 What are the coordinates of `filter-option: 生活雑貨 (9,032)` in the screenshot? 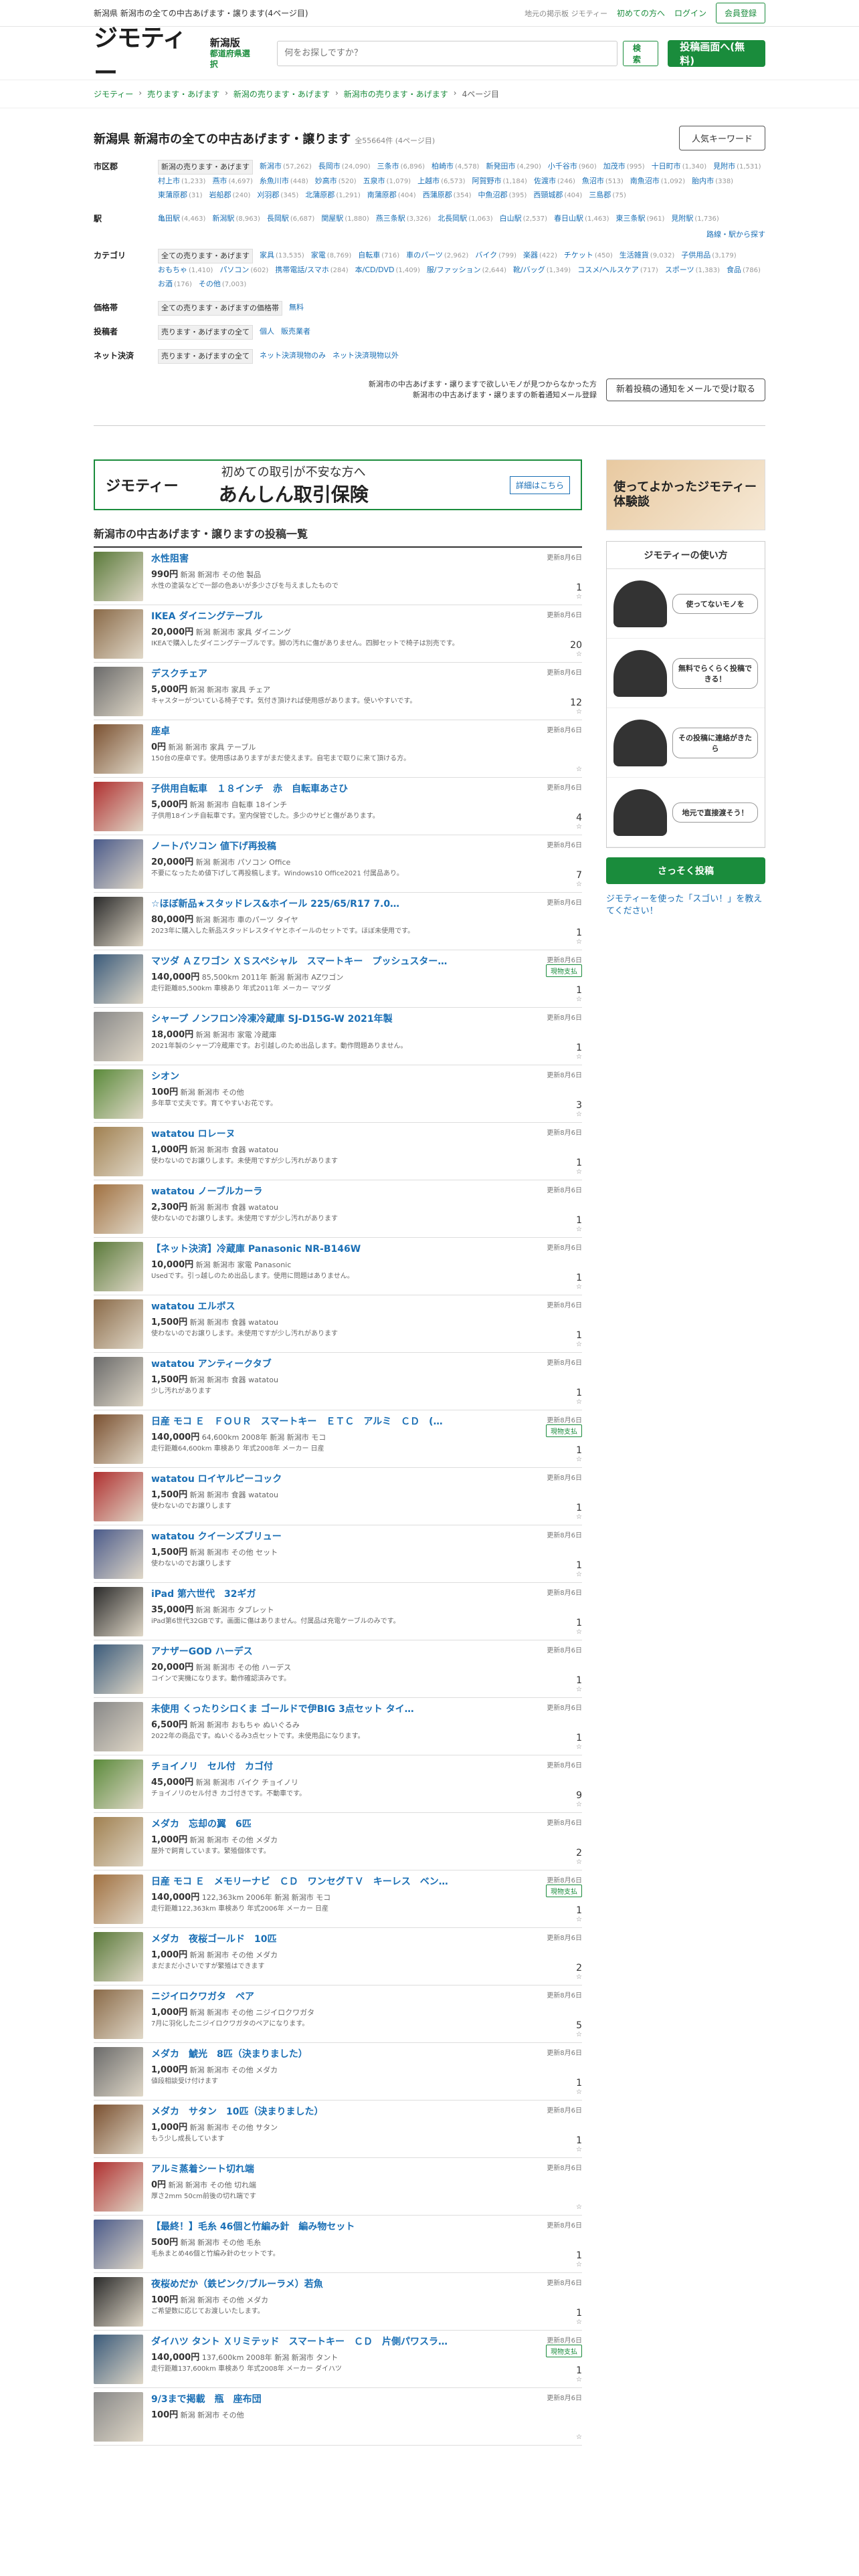 It's located at (646, 256).